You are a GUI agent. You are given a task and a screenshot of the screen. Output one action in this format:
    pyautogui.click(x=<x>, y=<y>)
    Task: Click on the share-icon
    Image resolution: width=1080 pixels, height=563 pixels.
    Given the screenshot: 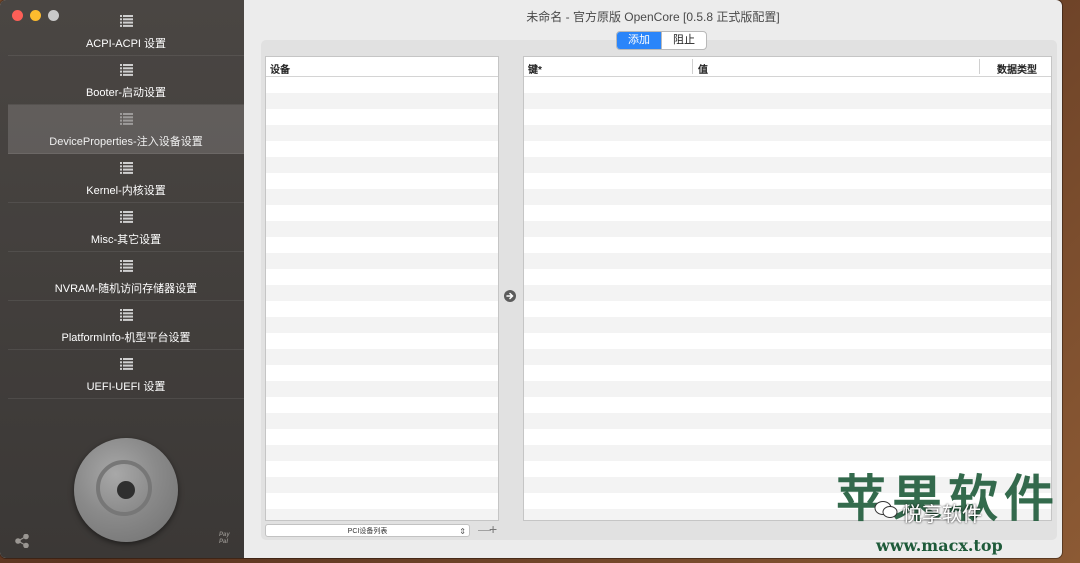 What is the action you would take?
    pyautogui.click(x=22, y=541)
    